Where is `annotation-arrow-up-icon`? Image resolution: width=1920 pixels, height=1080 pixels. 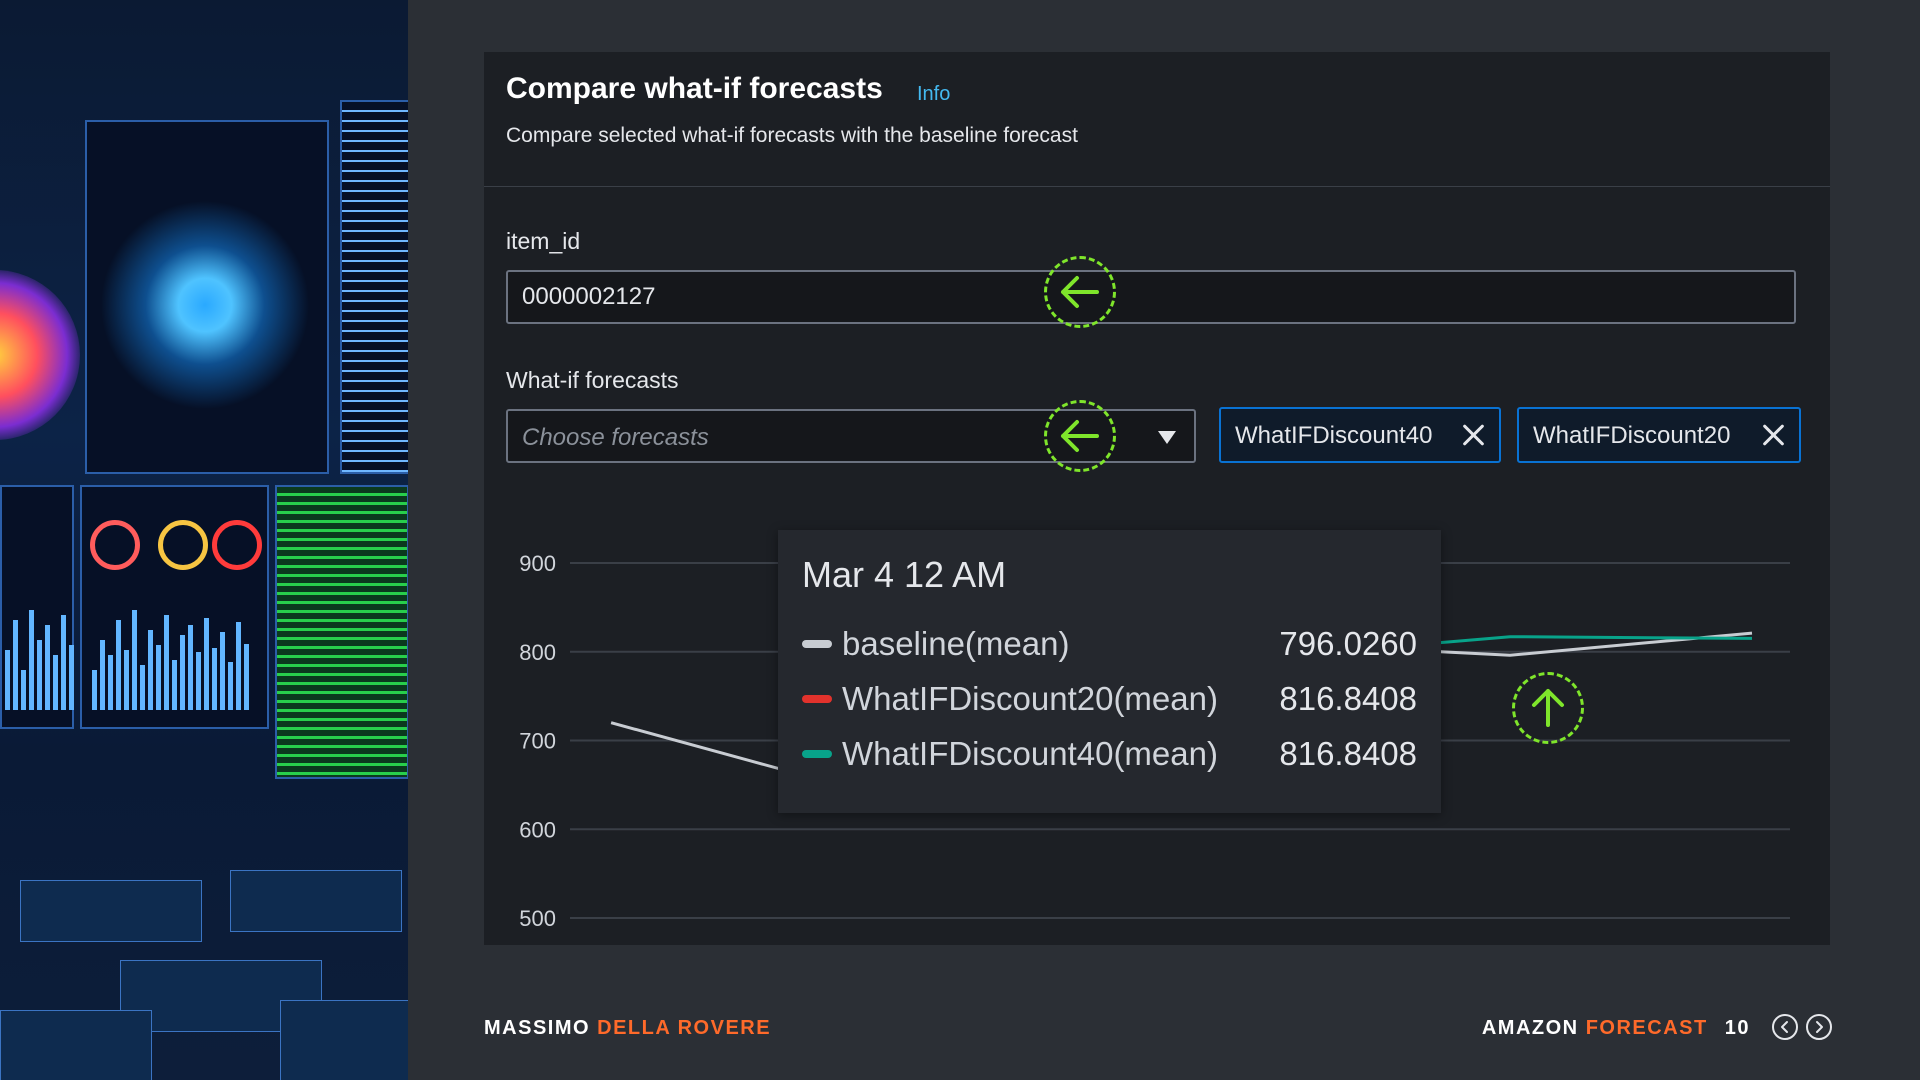 annotation-arrow-up-icon is located at coordinates (1548, 708).